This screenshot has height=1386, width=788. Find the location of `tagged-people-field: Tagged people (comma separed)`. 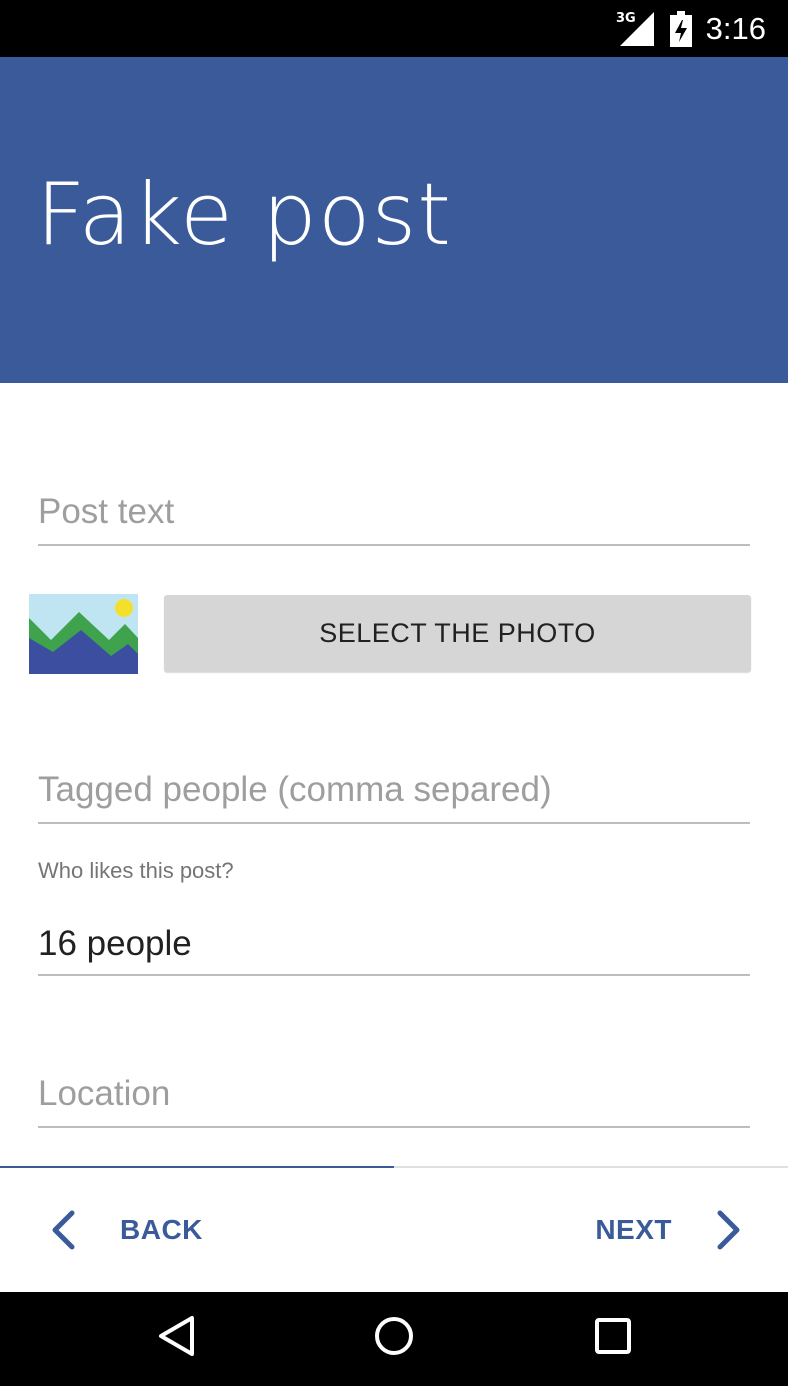

tagged-people-field: Tagged people (comma separed) is located at coordinates (394, 795).